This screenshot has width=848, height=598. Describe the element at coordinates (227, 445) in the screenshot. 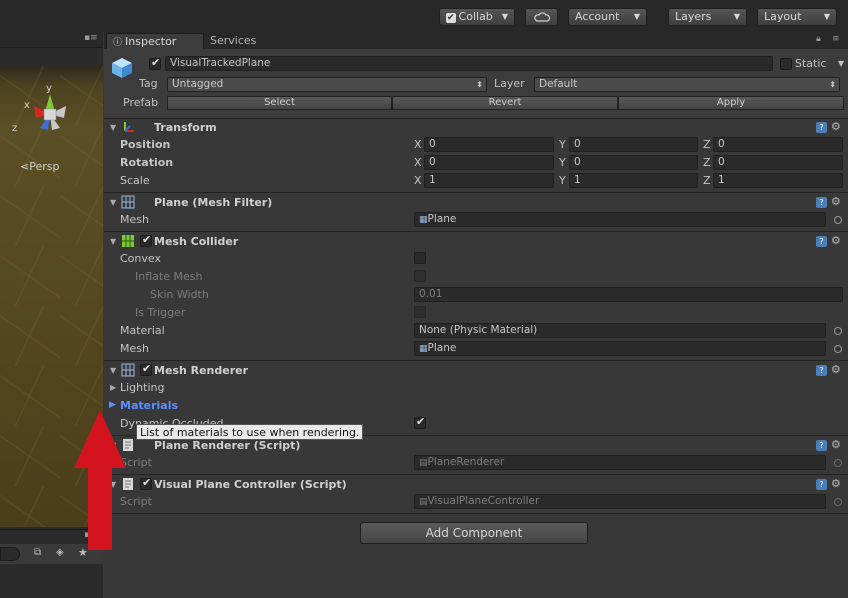

I see `plane-renderer-title: Plane Renderer (Script)` at that location.